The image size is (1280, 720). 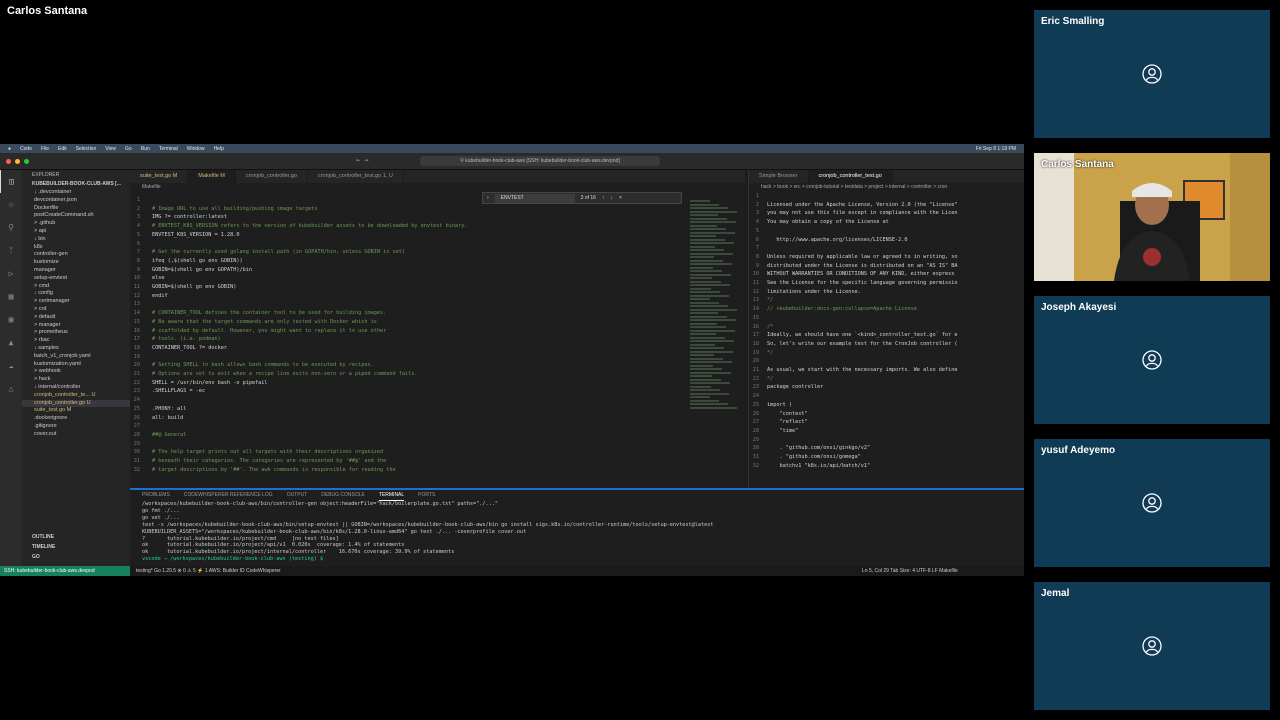 What do you see at coordinates (76, 411) in the screenshot?
I see `tree-item: suite_test.go M` at bounding box center [76, 411].